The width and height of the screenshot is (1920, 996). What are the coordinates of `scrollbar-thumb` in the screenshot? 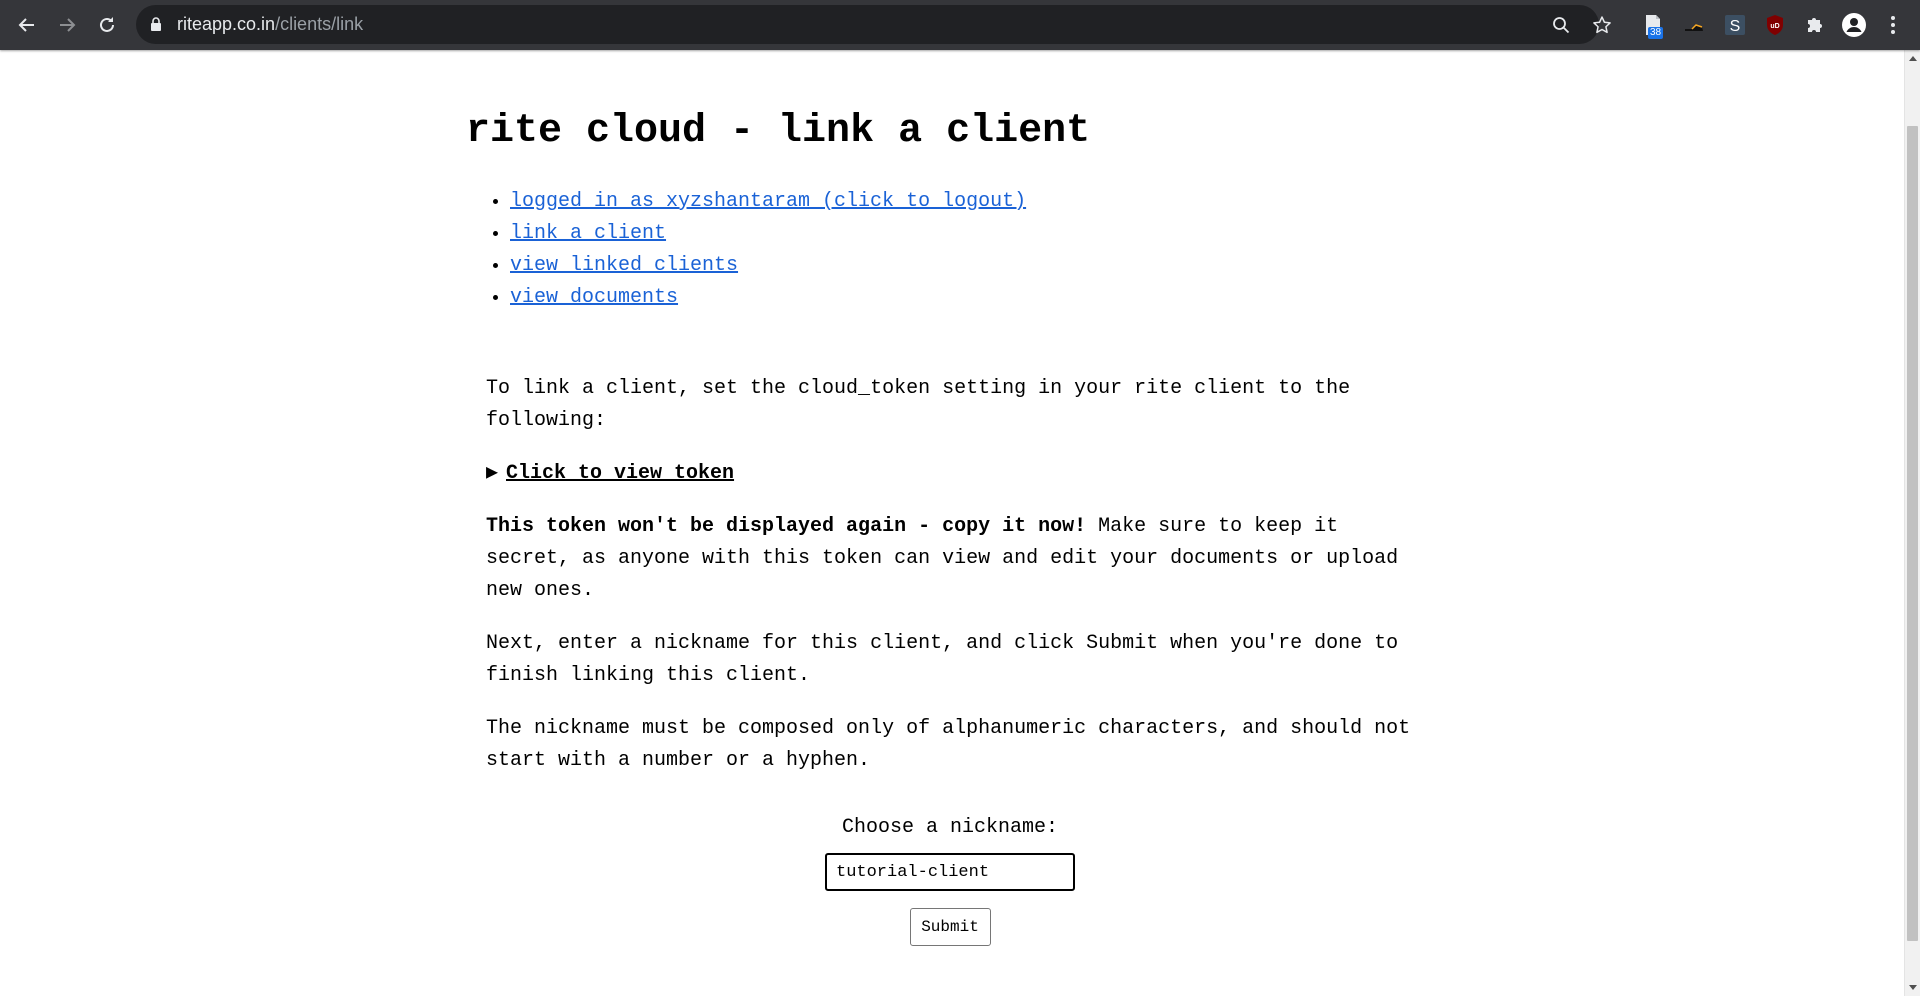 It's located at (1912, 533).